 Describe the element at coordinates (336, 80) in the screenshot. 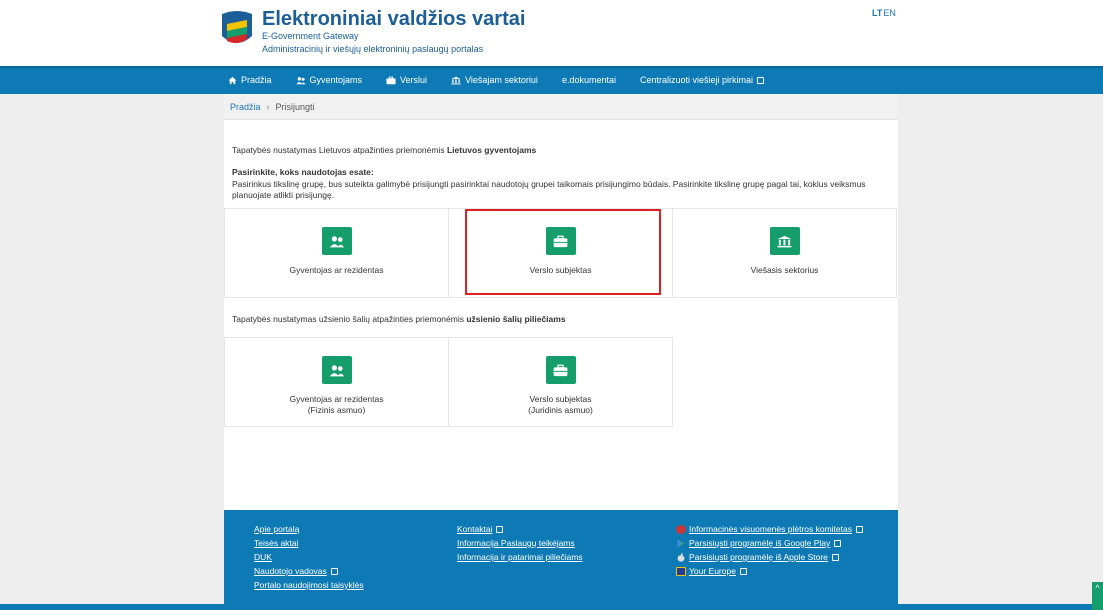

I see `nav-label: Gyventojams` at that location.